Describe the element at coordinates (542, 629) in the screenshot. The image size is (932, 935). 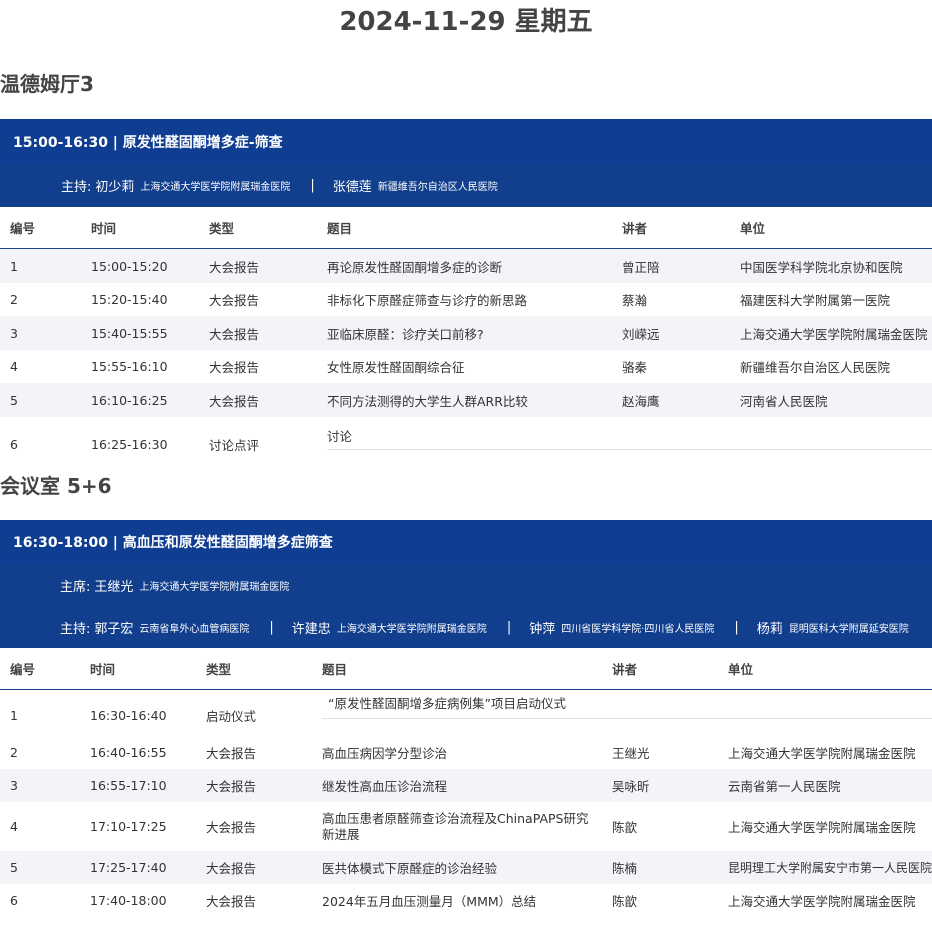
I see `host-name: 钟萍` at that location.